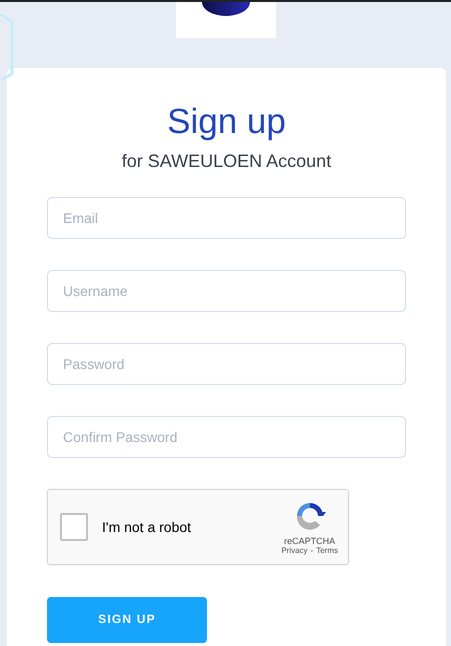  Describe the element at coordinates (294, 550) in the screenshot. I see `privacy-link: Privacy` at that location.